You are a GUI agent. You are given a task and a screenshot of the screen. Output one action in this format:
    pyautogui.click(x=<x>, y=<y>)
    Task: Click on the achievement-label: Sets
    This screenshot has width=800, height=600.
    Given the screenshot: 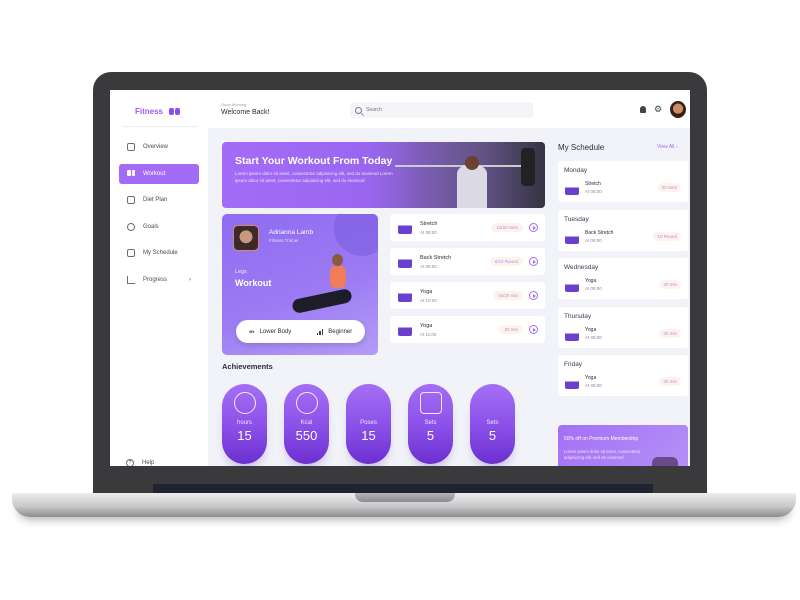 What is the action you would take?
    pyautogui.click(x=492, y=423)
    